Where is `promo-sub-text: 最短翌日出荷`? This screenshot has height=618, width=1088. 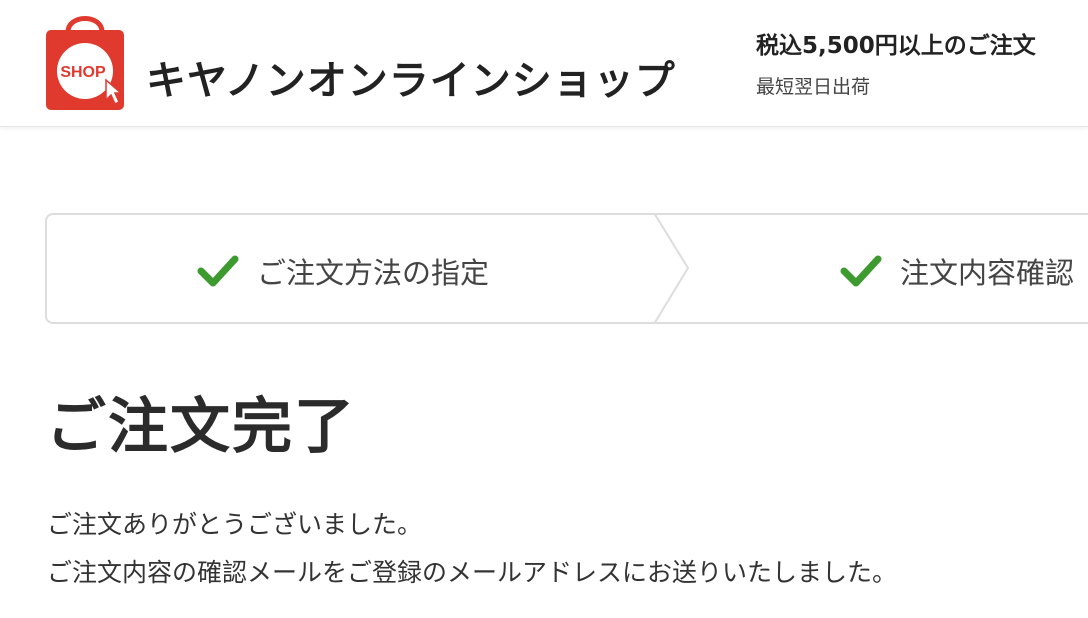
promo-sub-text: 最短翌日出荷 is located at coordinates (813, 87).